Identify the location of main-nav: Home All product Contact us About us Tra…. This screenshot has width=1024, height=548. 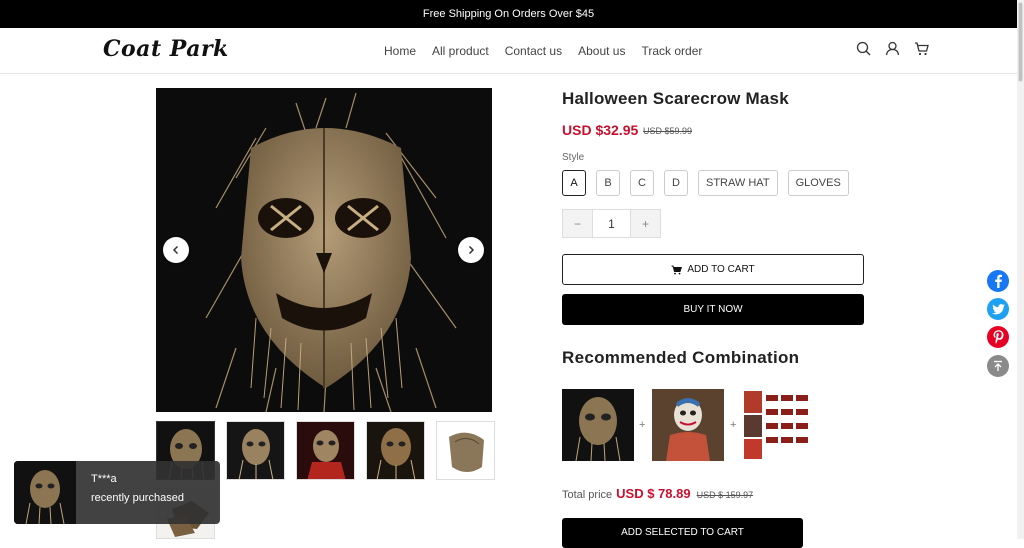
(543, 51).